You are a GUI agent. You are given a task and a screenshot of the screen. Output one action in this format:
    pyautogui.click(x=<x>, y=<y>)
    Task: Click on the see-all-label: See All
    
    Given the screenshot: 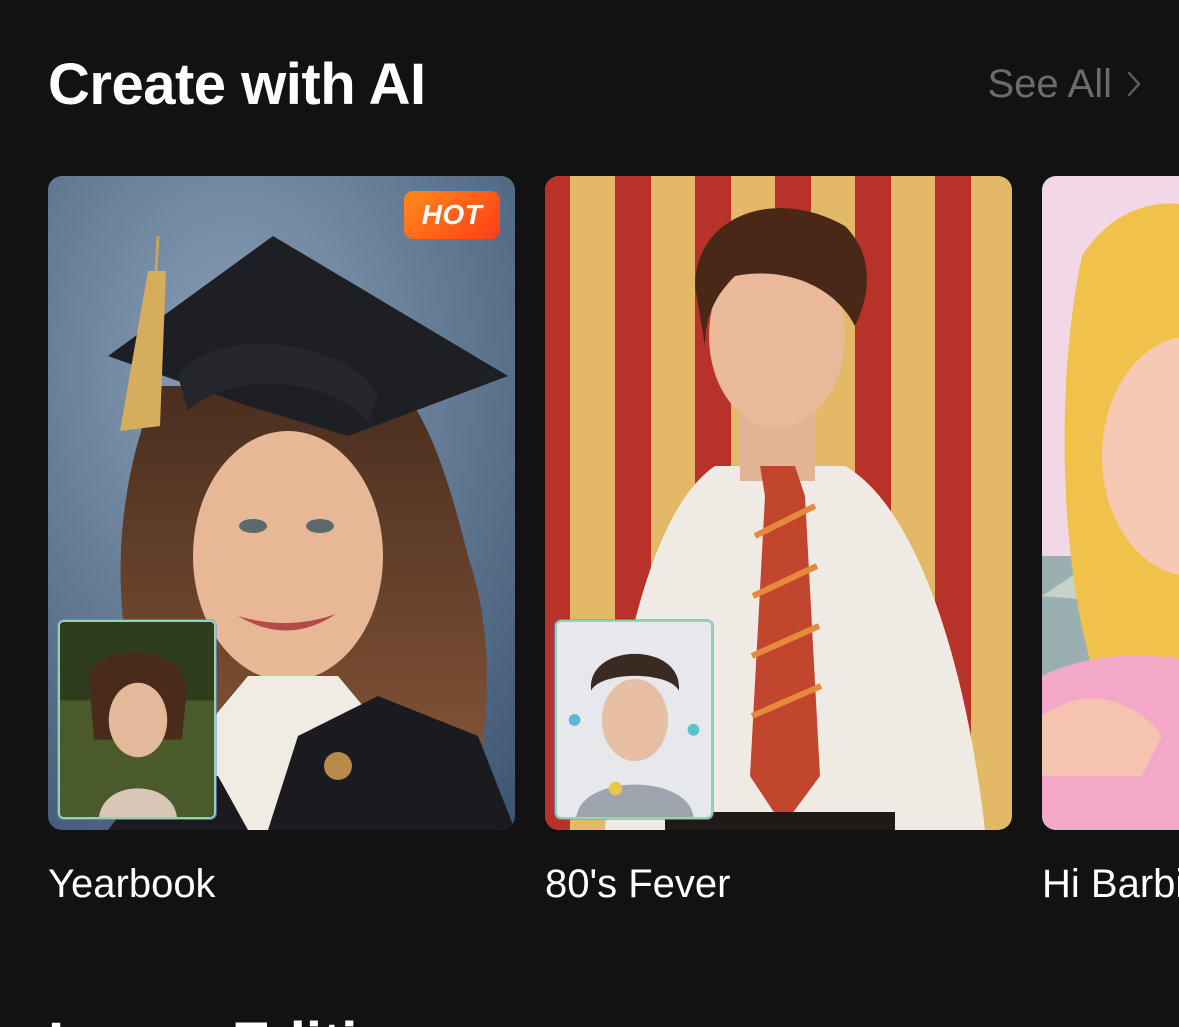 What is the action you would take?
    pyautogui.click(x=1049, y=83)
    